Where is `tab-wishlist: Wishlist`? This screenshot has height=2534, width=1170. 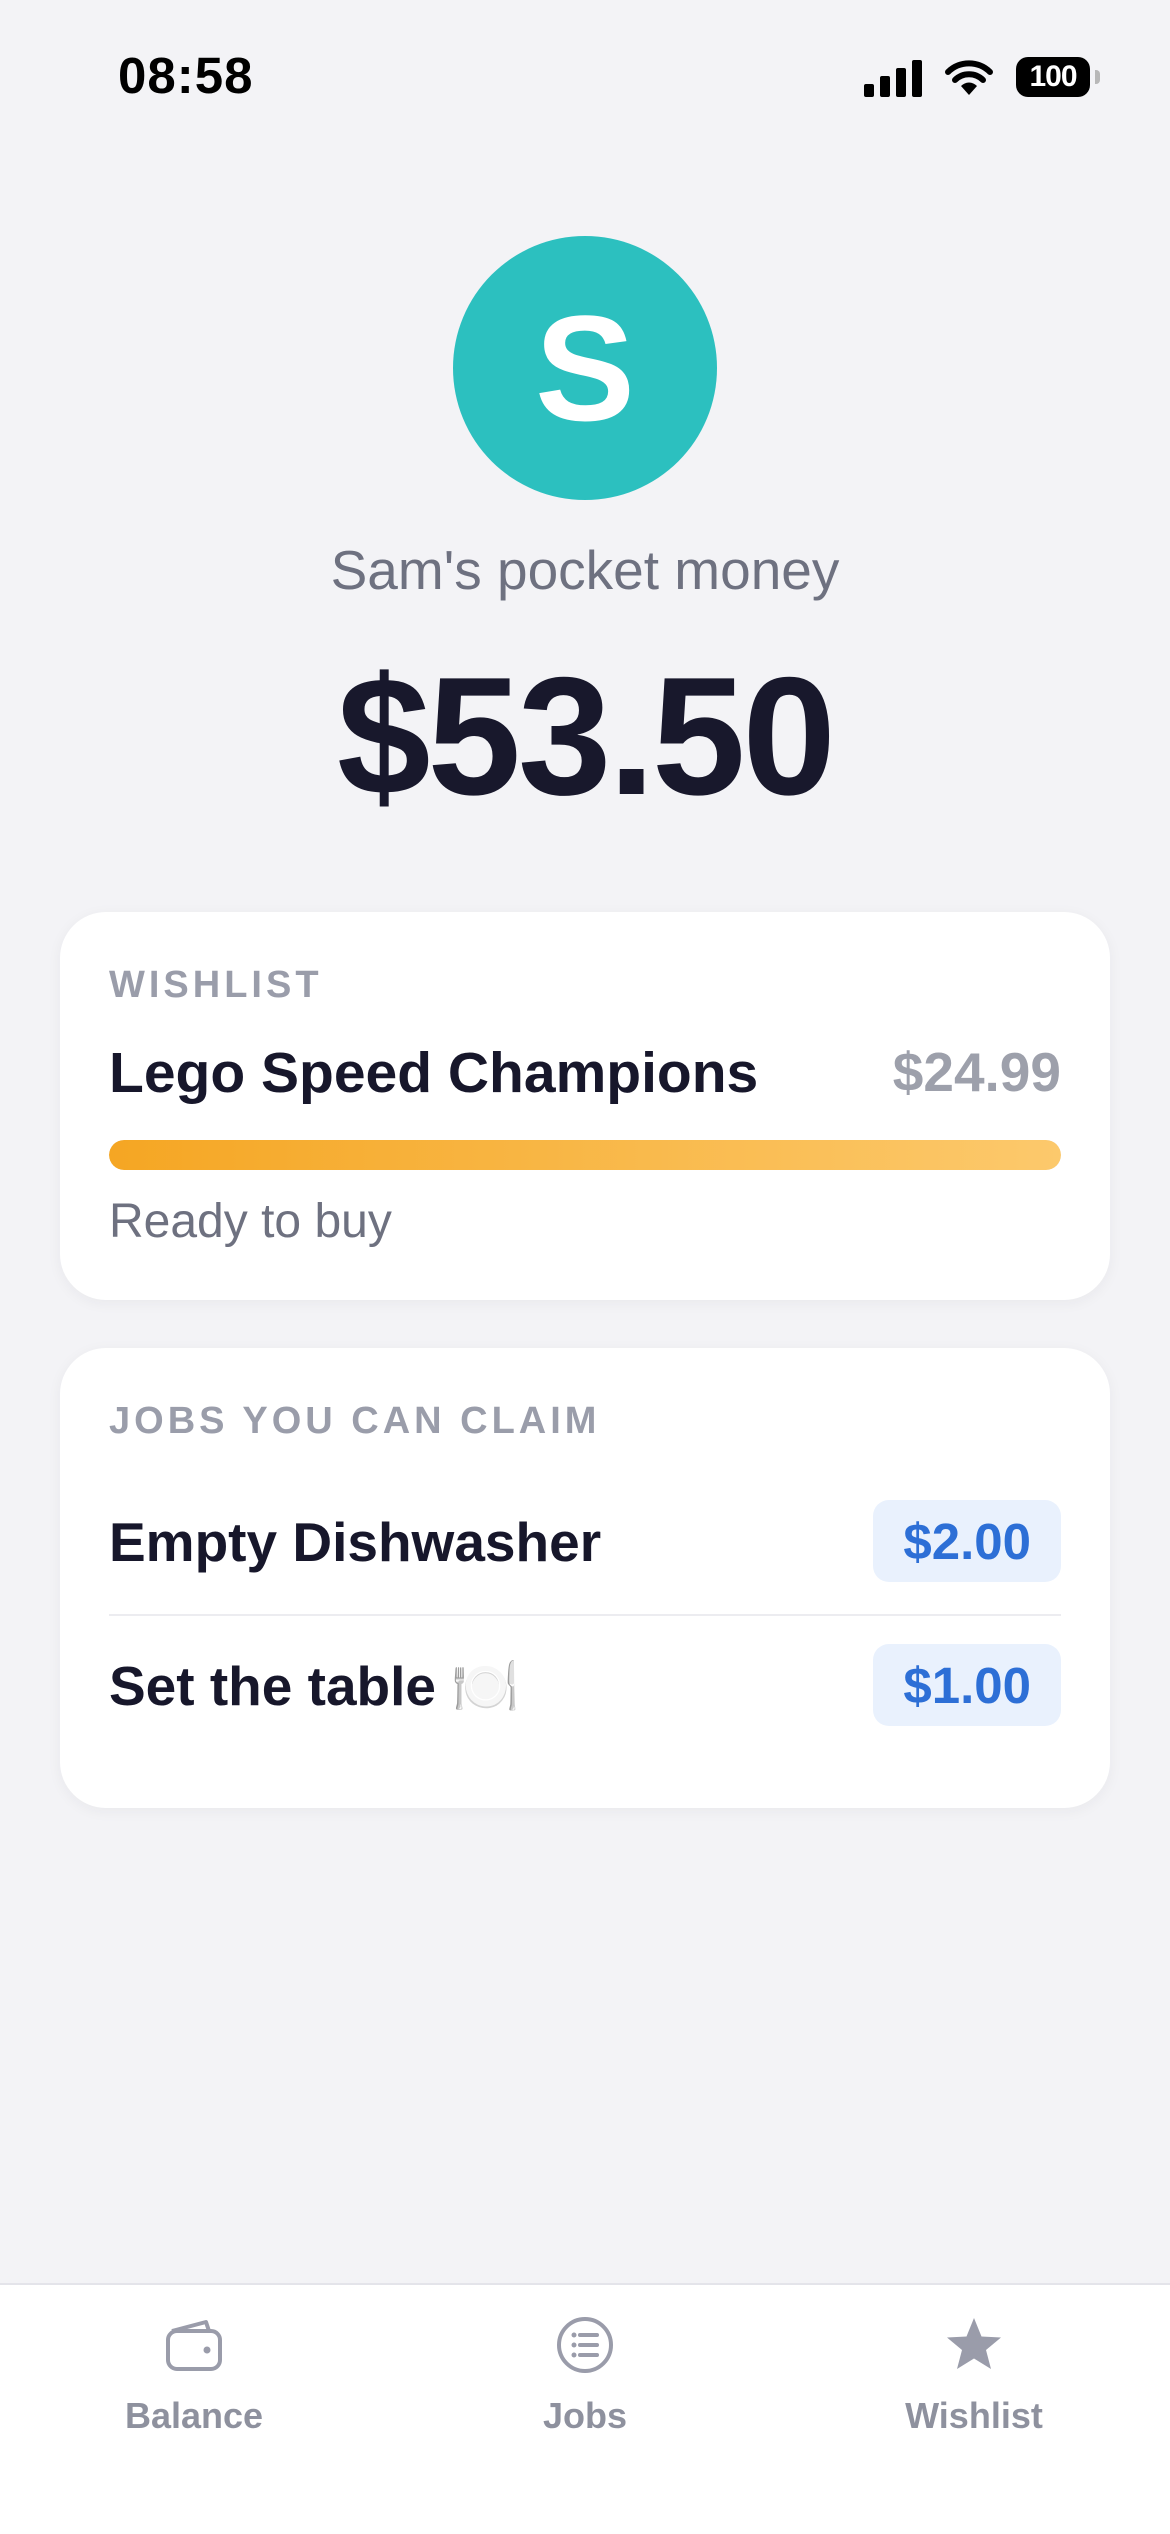 tab-wishlist: Wishlist is located at coordinates (974, 2383).